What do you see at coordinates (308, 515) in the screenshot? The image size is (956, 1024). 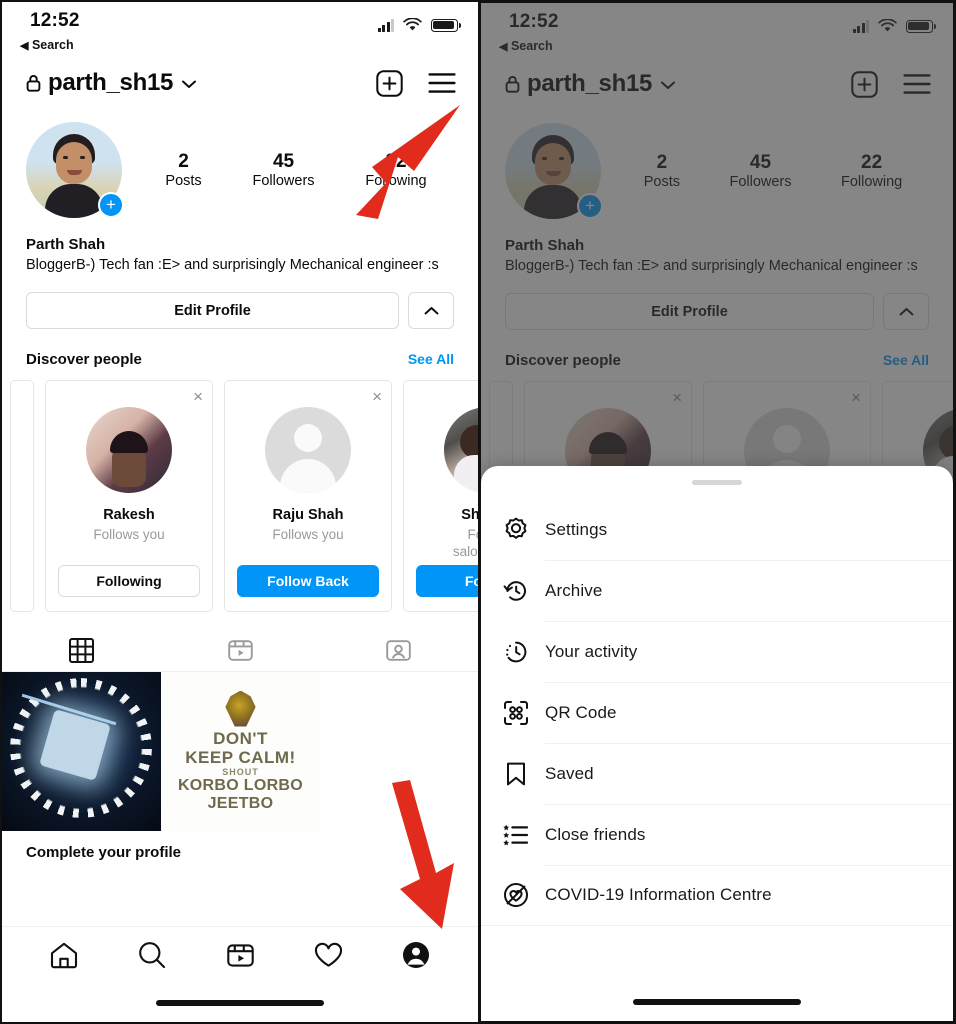 I see `suggestion-name: Raju Shah` at bounding box center [308, 515].